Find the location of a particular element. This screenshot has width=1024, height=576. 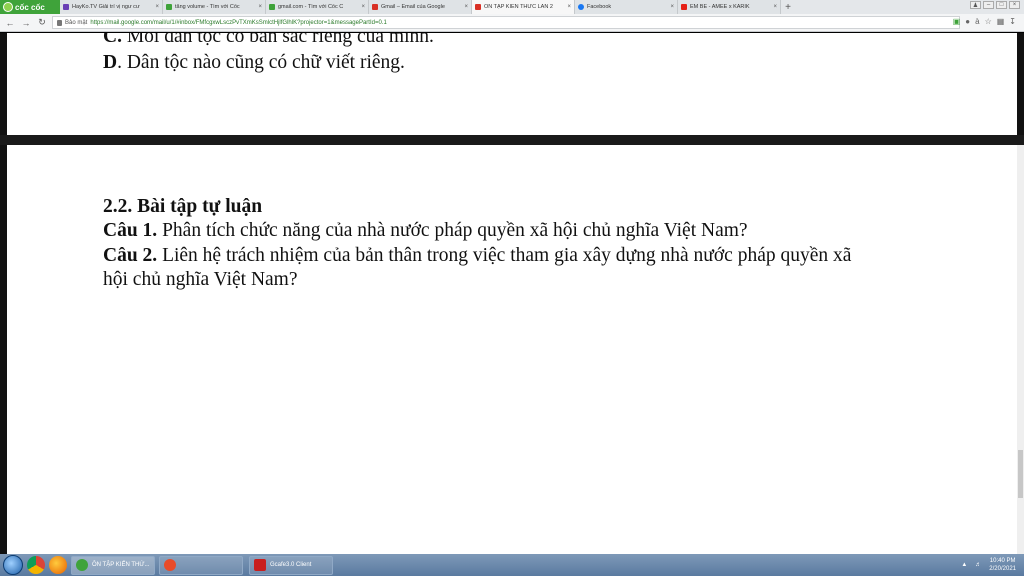

tab-label: gmail.com - Tìm với Cốc C is located at coordinates (311, 7).